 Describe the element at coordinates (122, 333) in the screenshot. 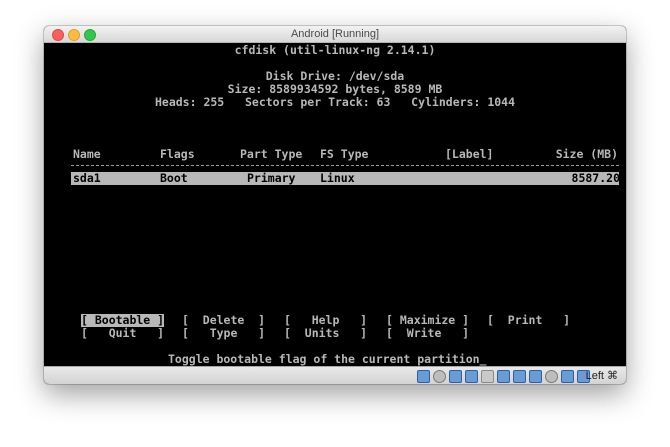

I see `quit-menu-item: [ Quit ]` at that location.